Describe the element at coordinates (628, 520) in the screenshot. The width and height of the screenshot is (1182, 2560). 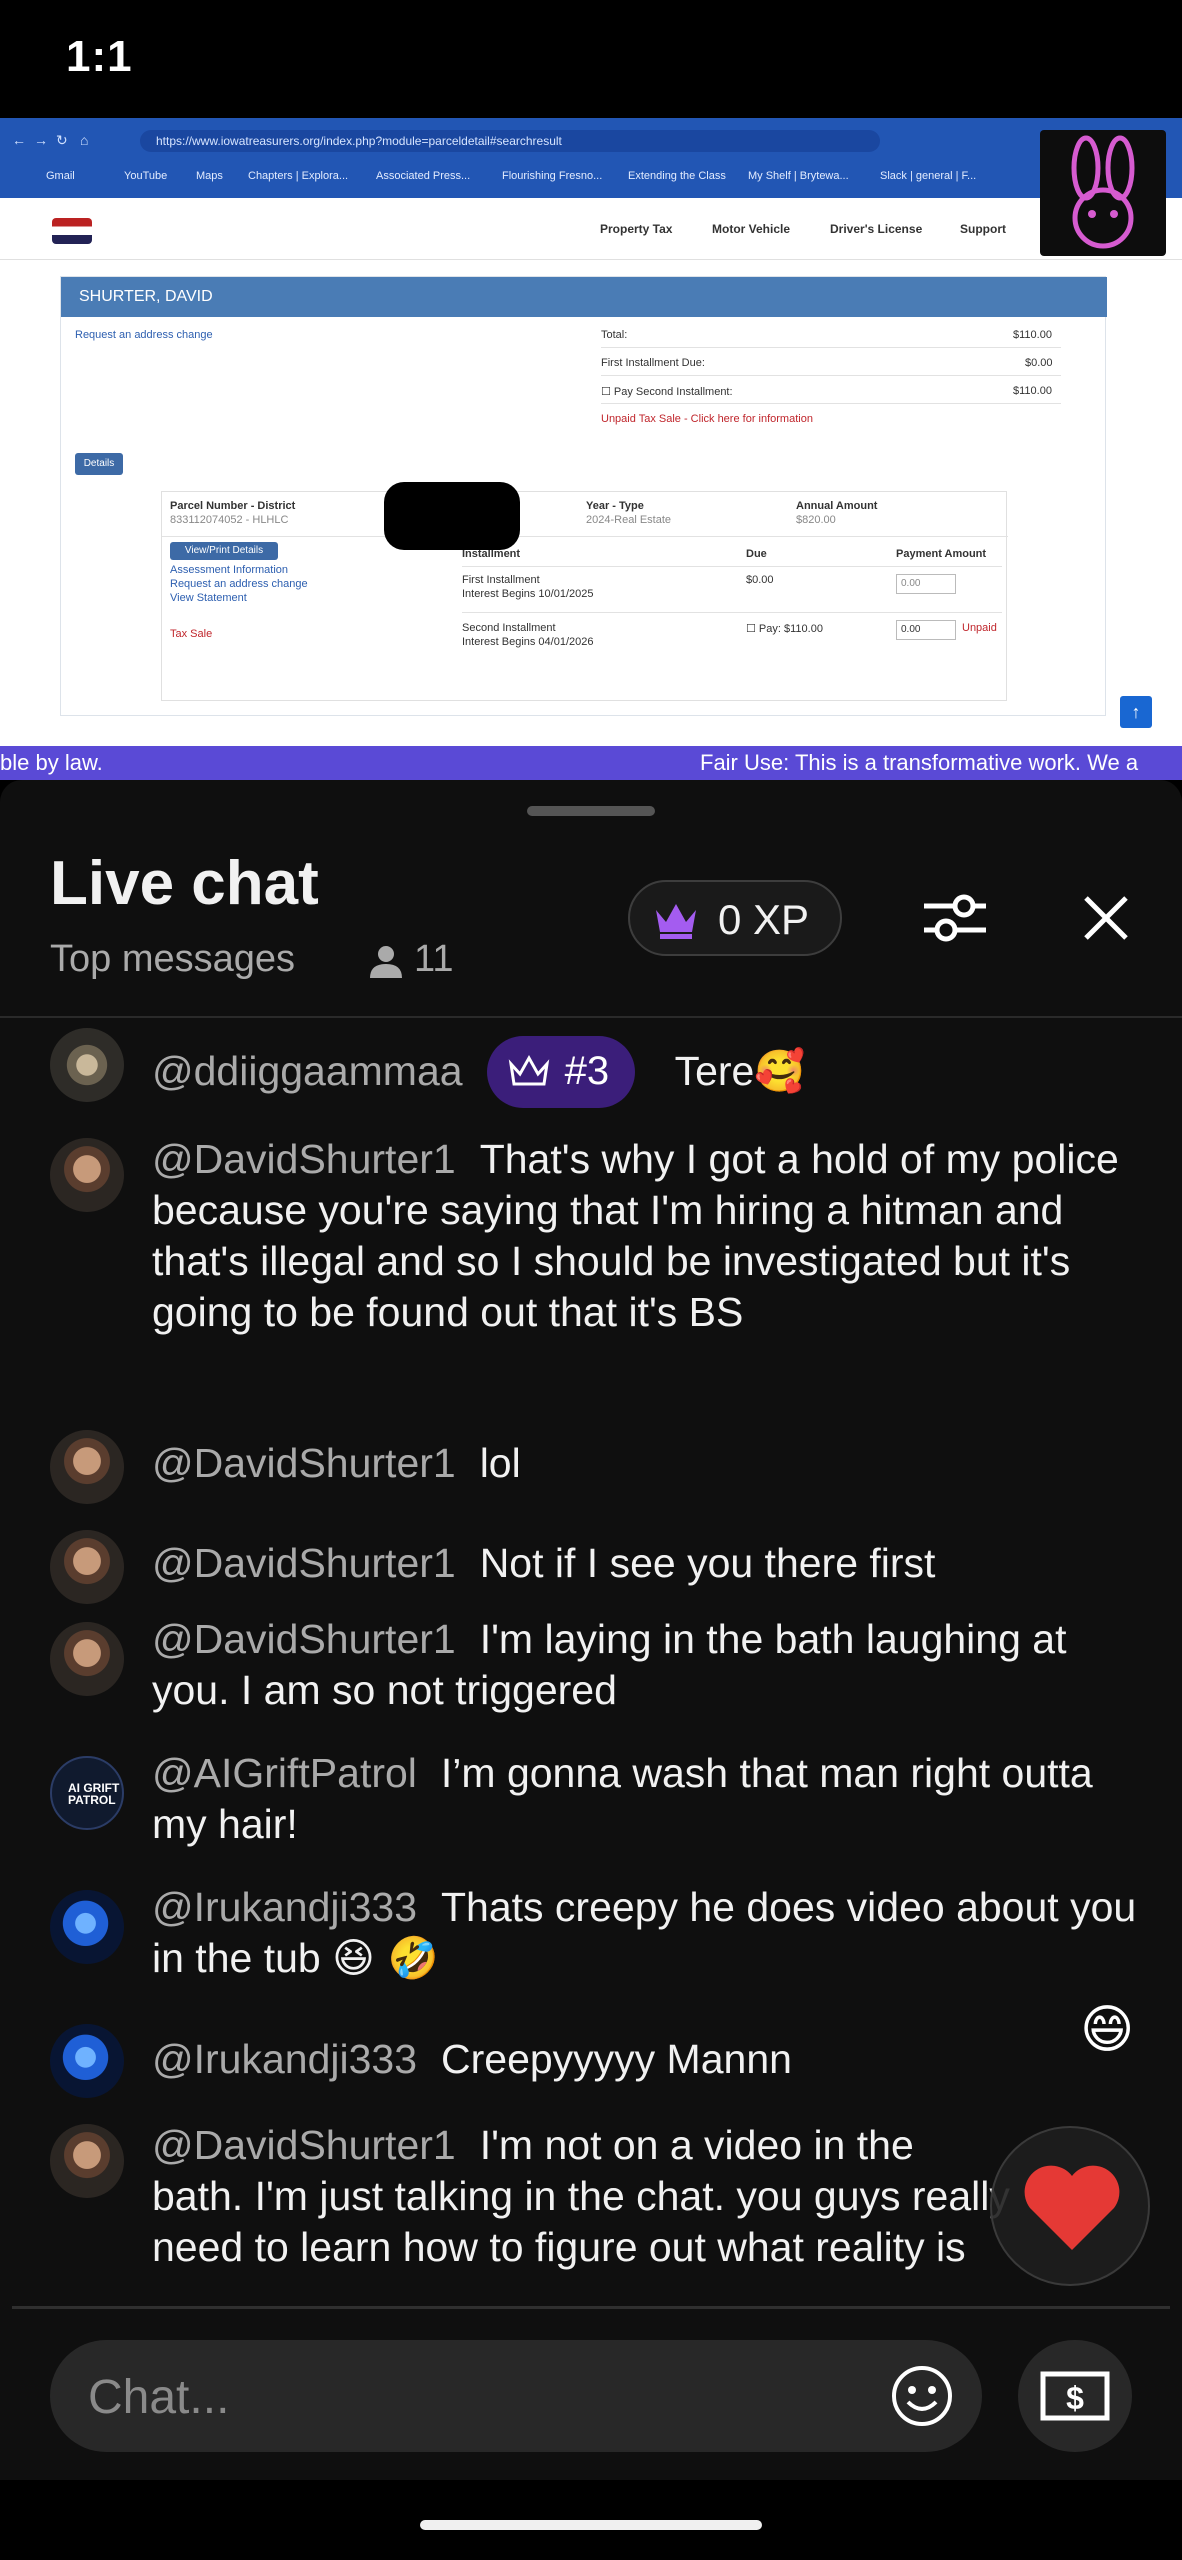
I see `year-value: 2024-Real Estate` at that location.